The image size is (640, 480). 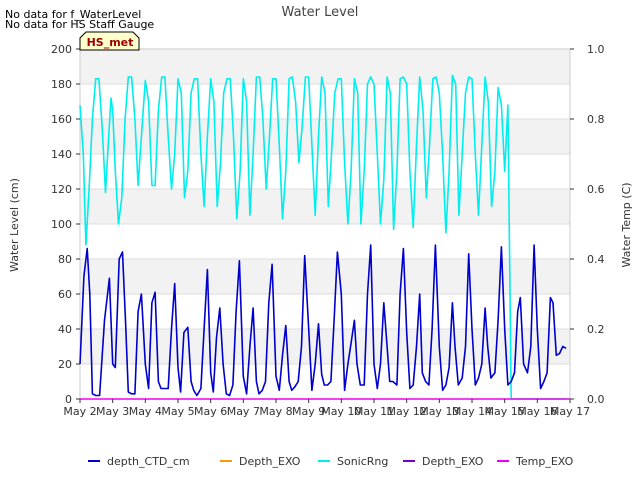 What do you see at coordinates (61, 84) in the screenshot?
I see `ytick-label-9: 180` at bounding box center [61, 84].